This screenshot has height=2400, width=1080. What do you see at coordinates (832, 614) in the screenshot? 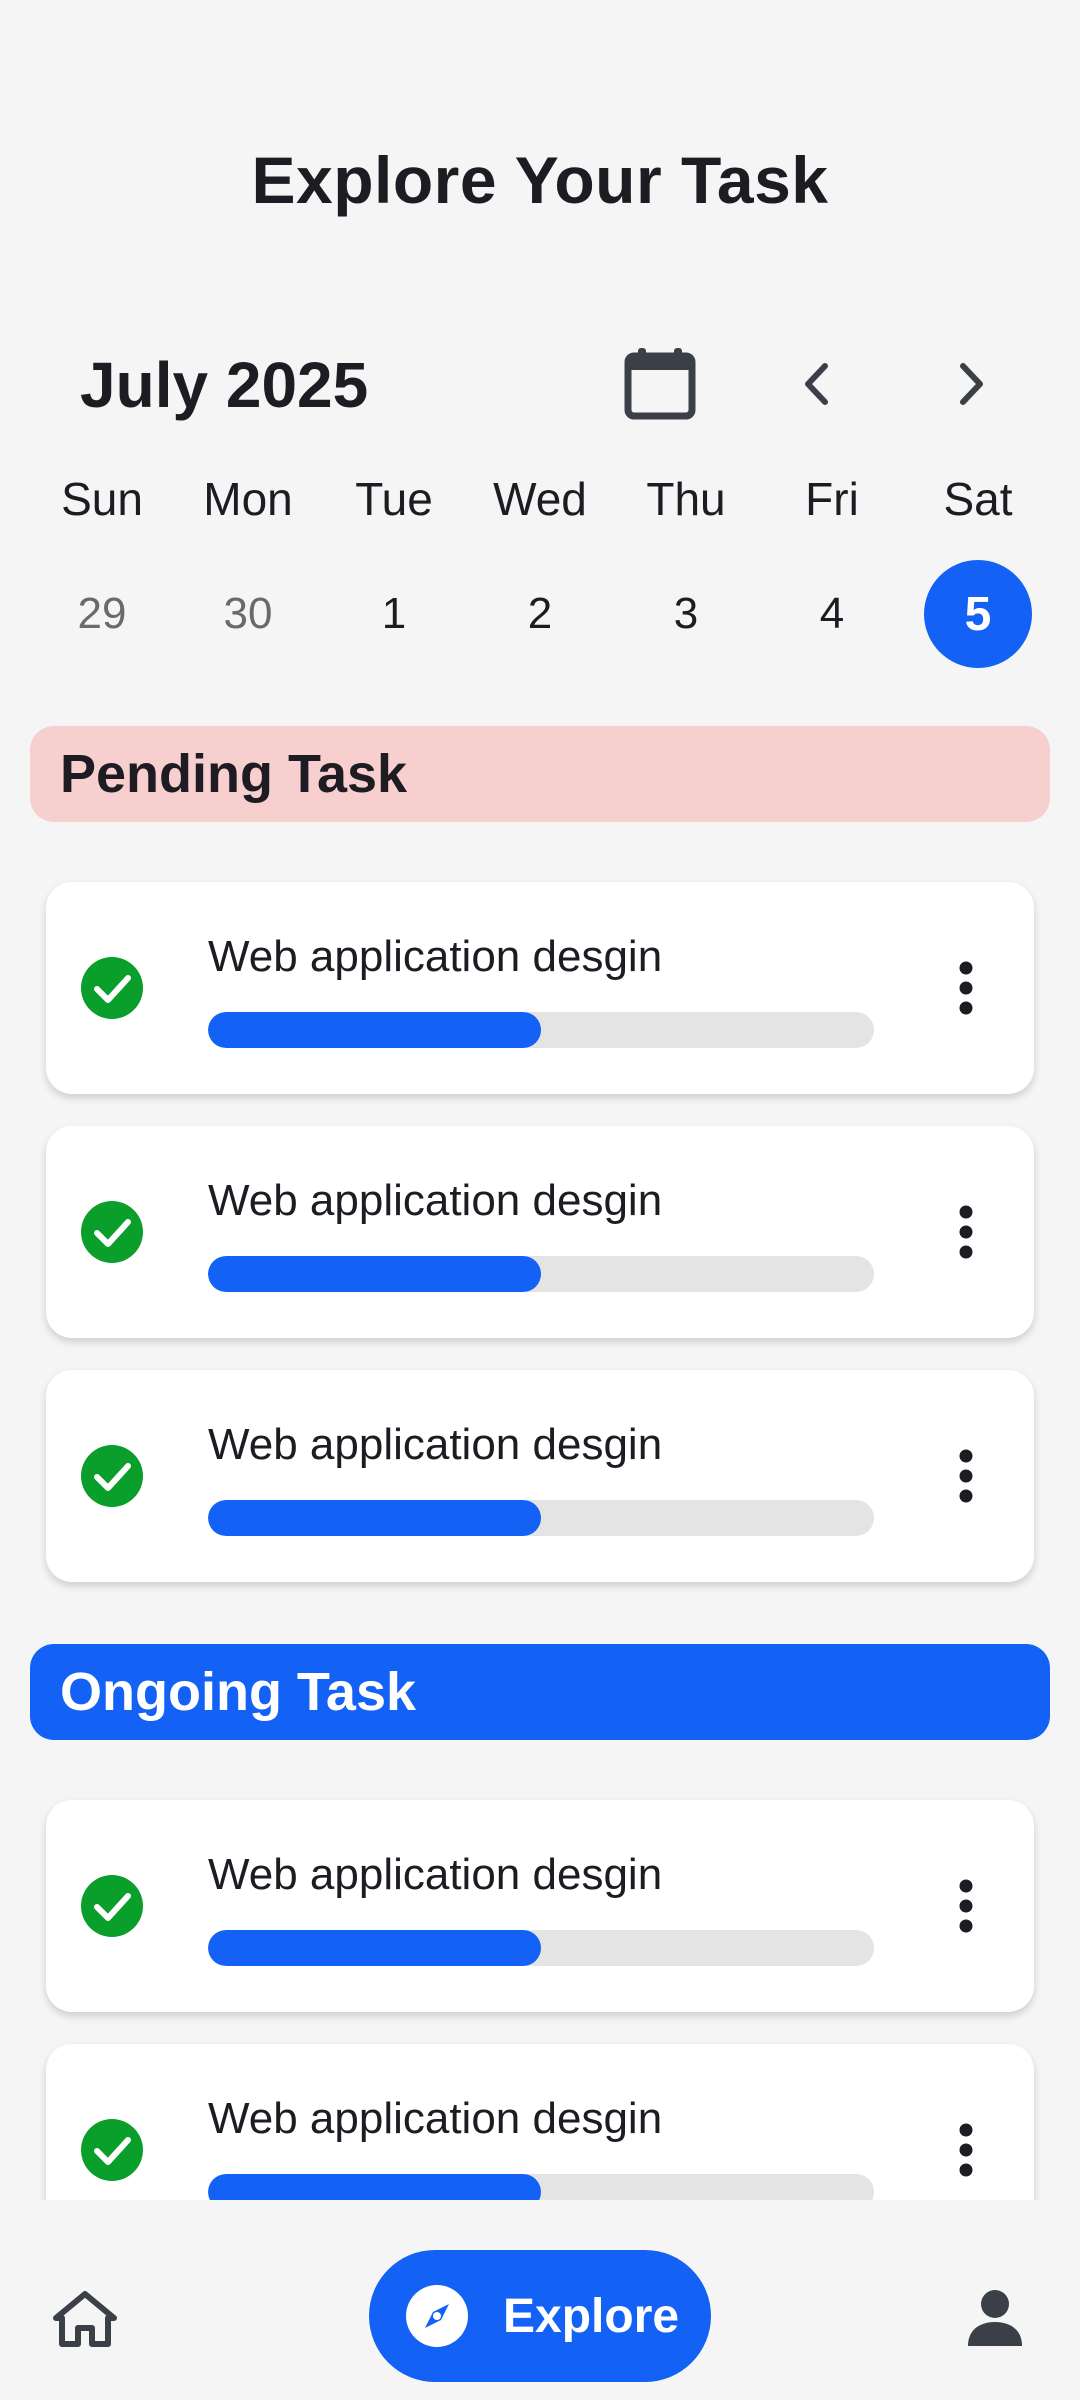
I see `day-cell: 4` at bounding box center [832, 614].